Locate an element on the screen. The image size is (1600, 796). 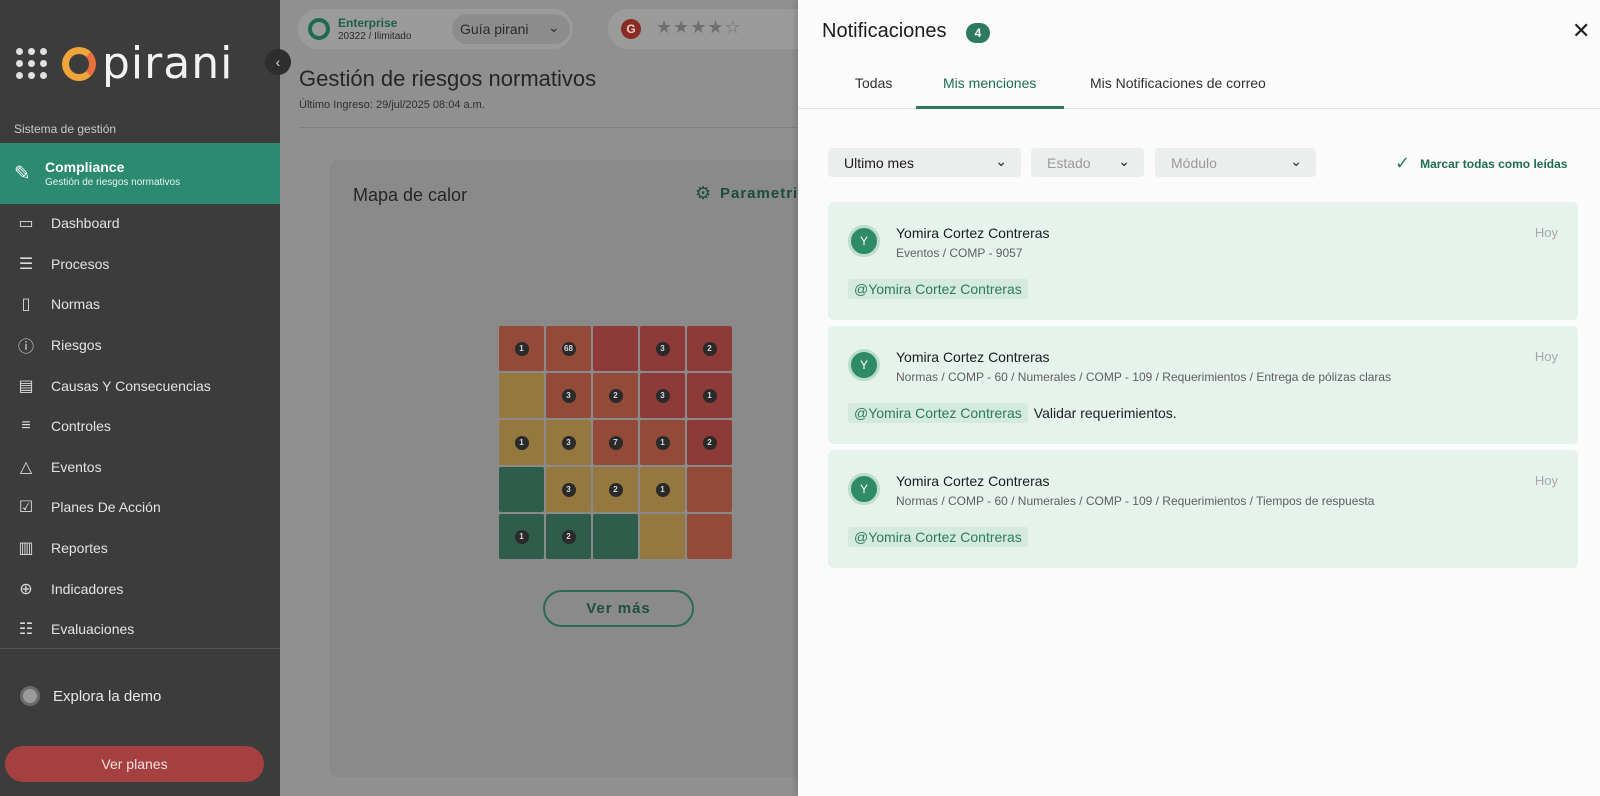
sidebar-item-evaluaciones: ☷ Evaluaciones is located at coordinates (140, 629).